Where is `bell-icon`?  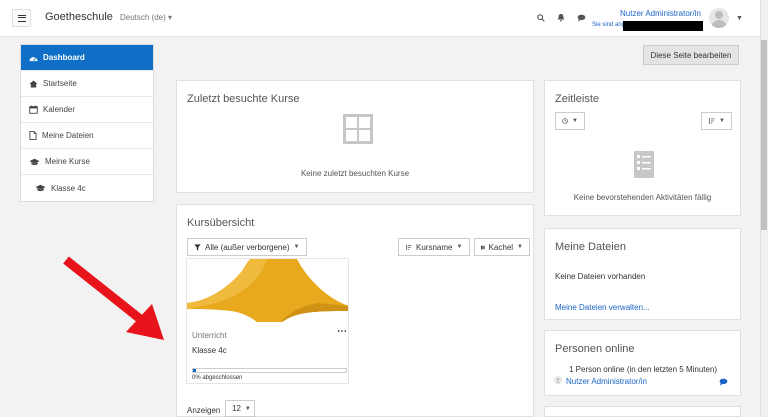
bell-icon is located at coordinates (561, 17).